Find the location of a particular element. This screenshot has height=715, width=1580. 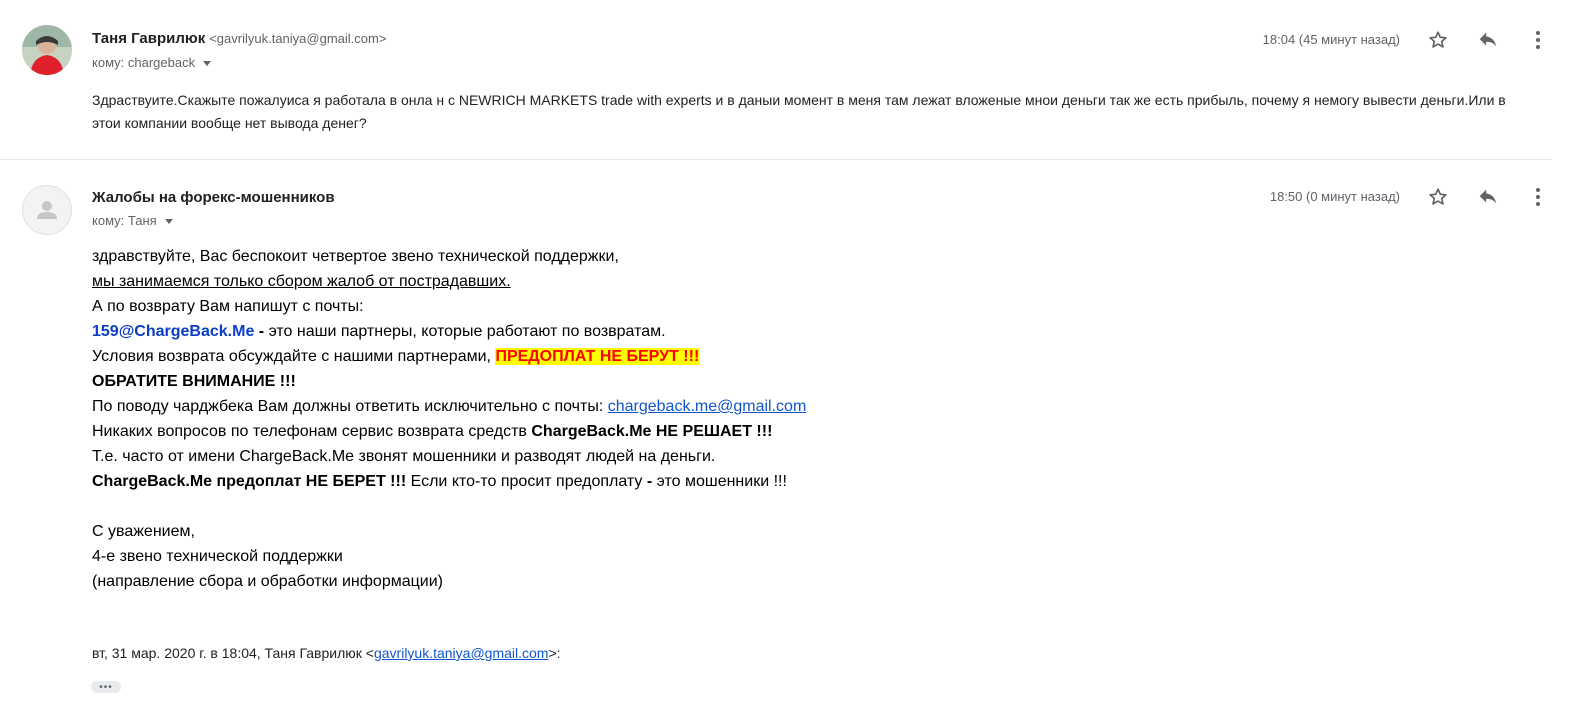

bold-text: ChargeBack.Me НЕ РЕШАЕТ !!! is located at coordinates (652, 431).